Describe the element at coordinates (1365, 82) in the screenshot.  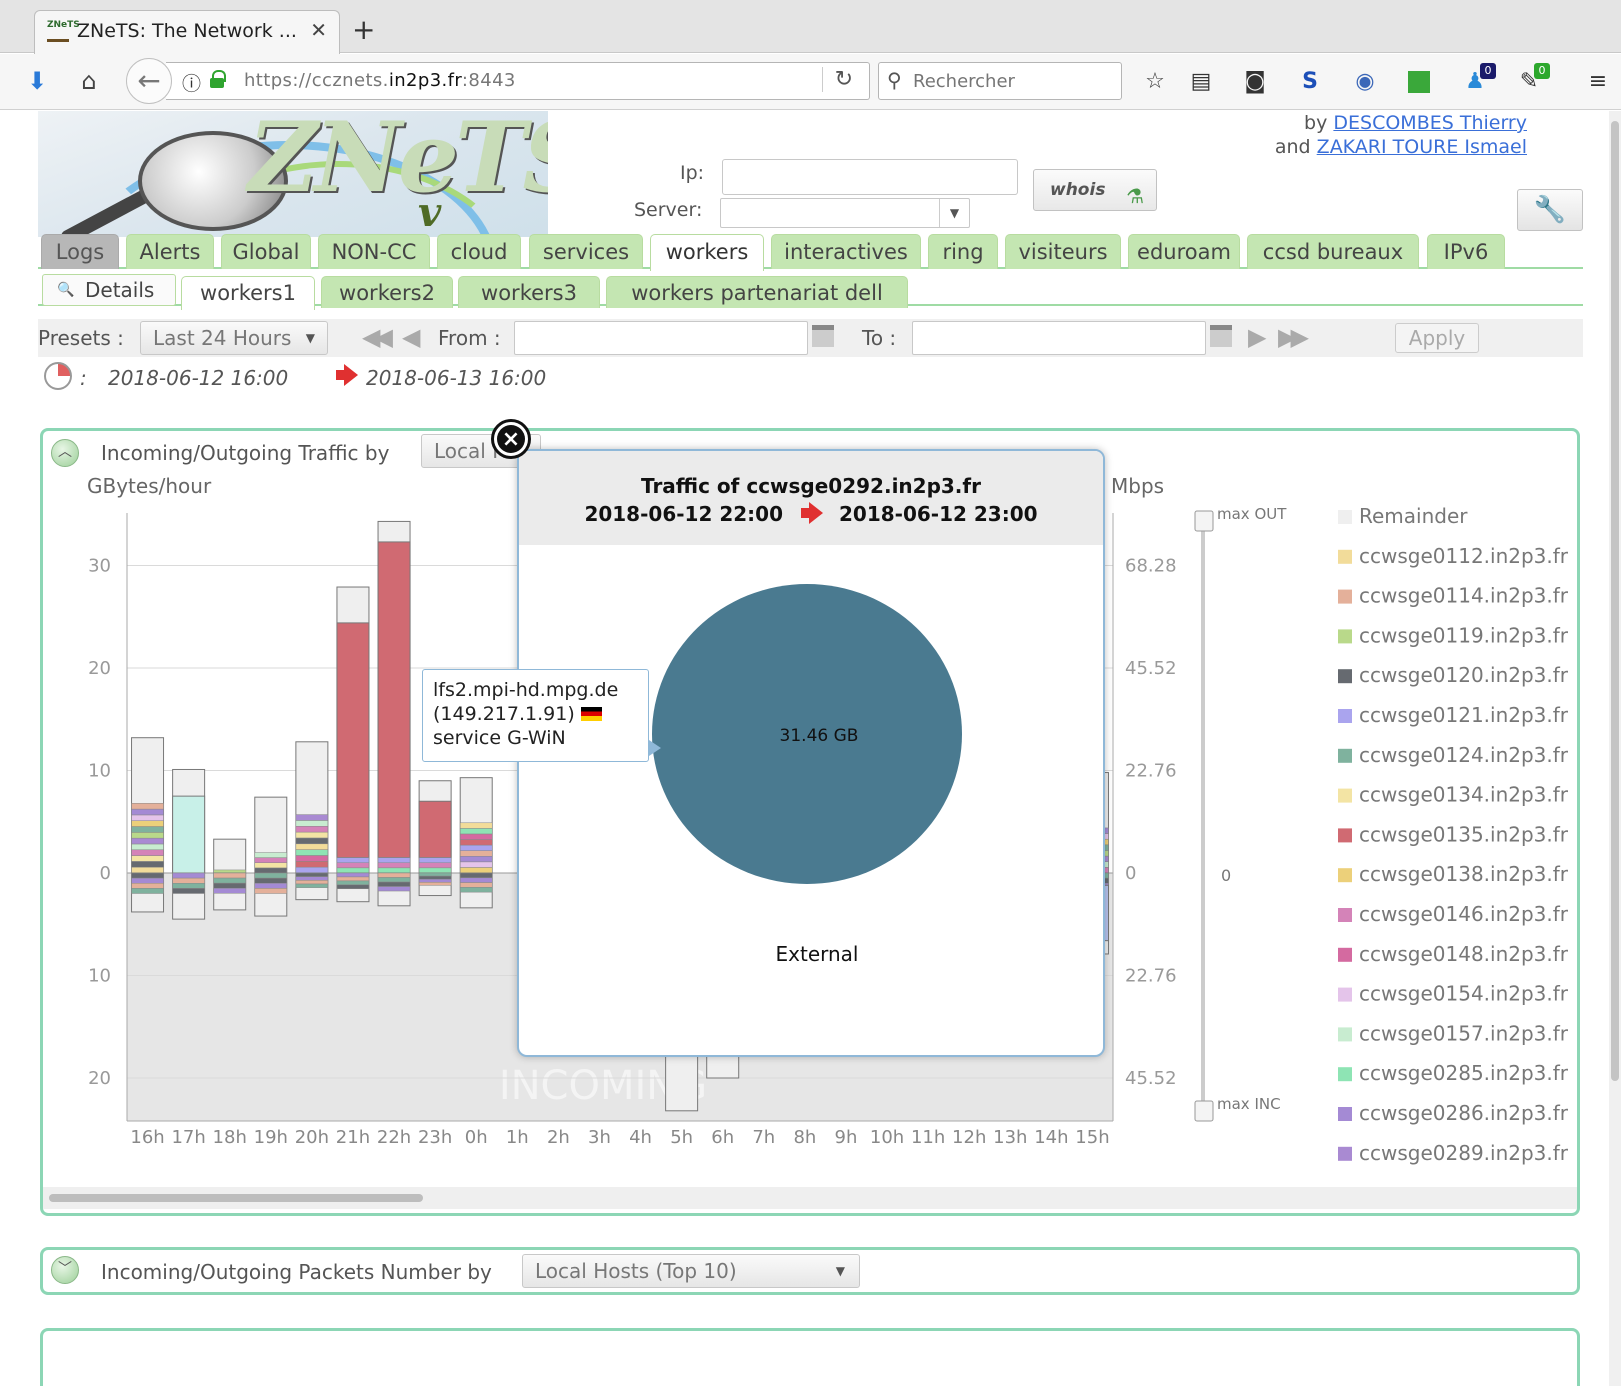
I see `globe-extension-icon: ◉` at that location.